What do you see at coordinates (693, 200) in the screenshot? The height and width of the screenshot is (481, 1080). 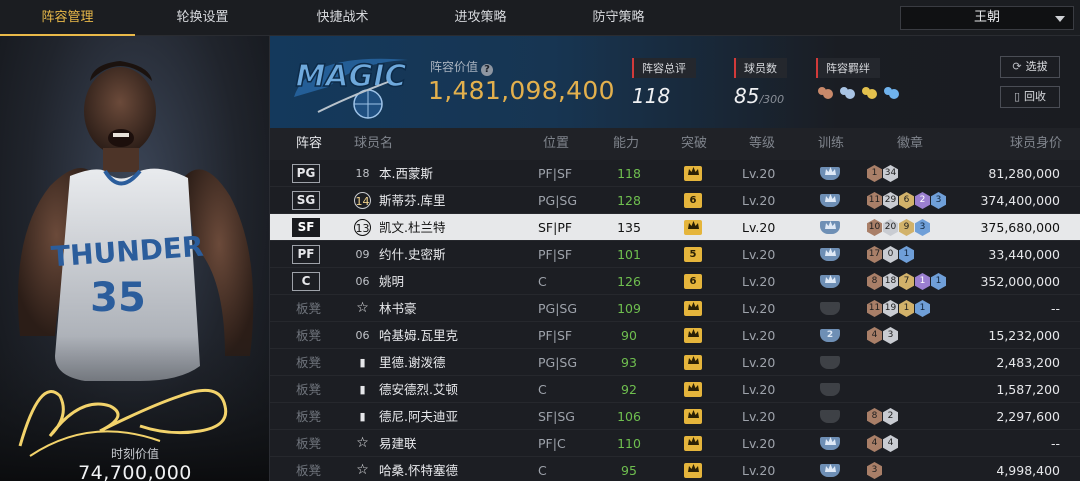 I see `breakthrough-level: 6` at bounding box center [693, 200].